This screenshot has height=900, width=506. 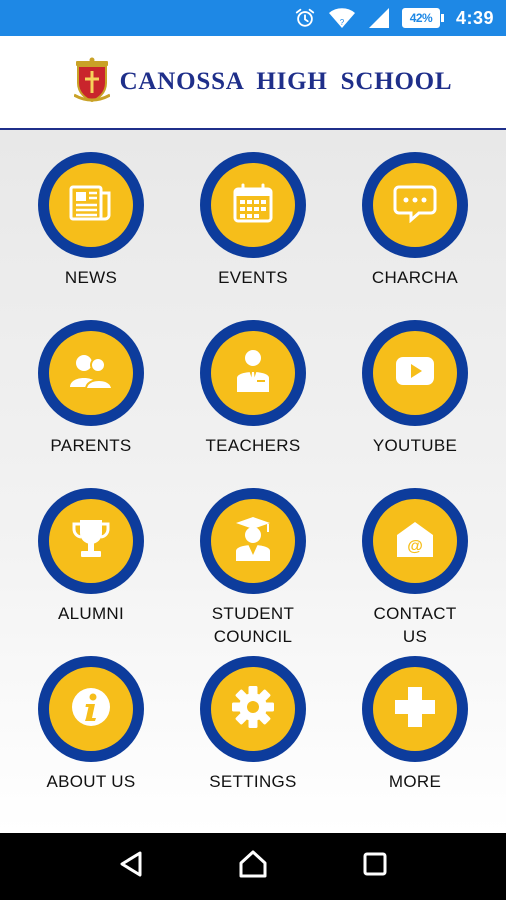 What do you see at coordinates (415, 568) in the screenshot?
I see `menu-item-contact-us: @ CONTACT US` at bounding box center [415, 568].